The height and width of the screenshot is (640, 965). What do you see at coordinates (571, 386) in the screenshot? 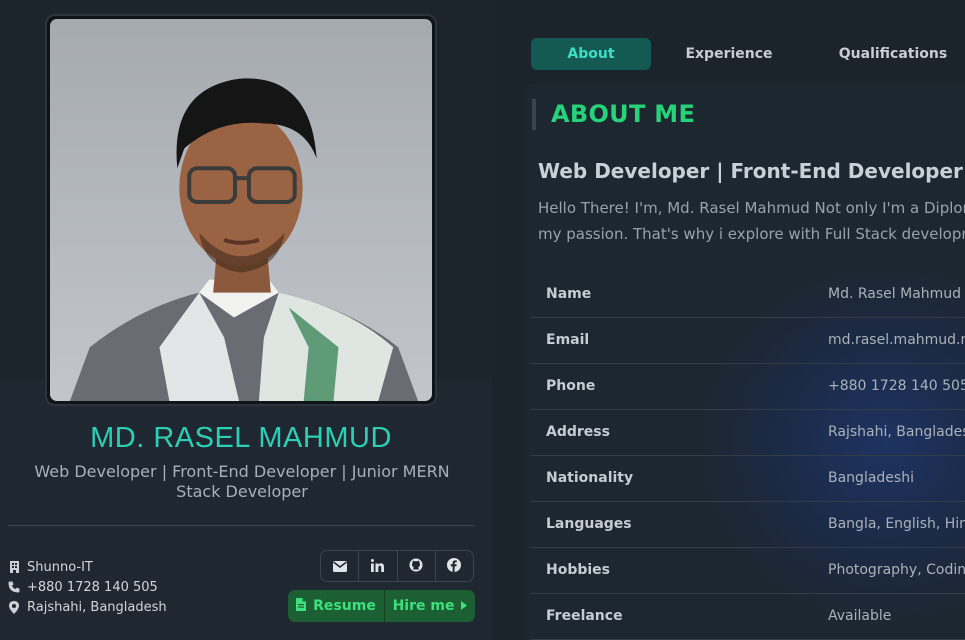
I see `detail-key: Phone` at bounding box center [571, 386].